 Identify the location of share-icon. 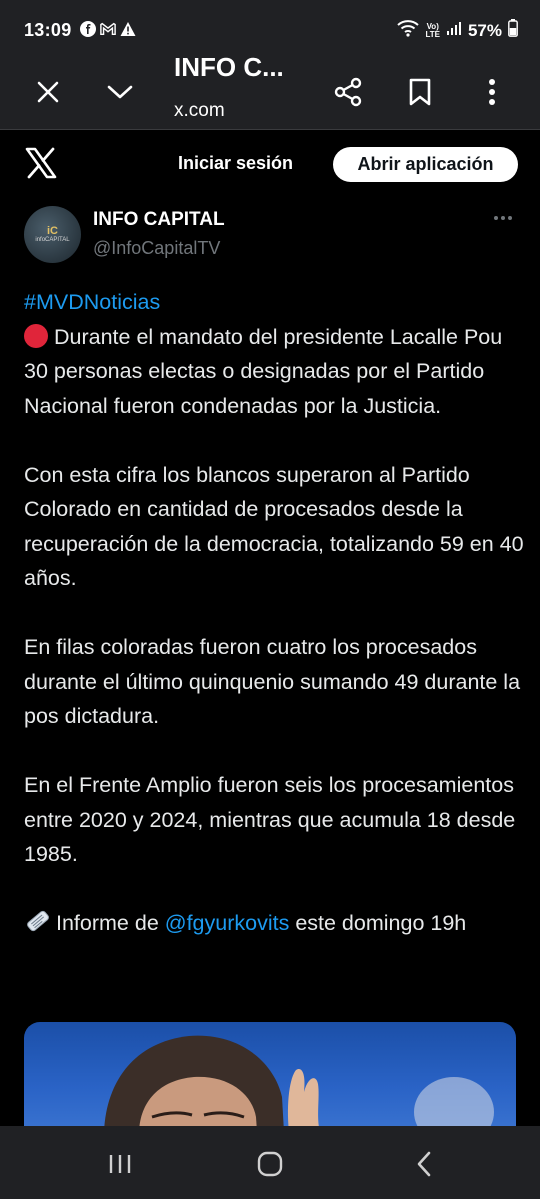
(348, 92).